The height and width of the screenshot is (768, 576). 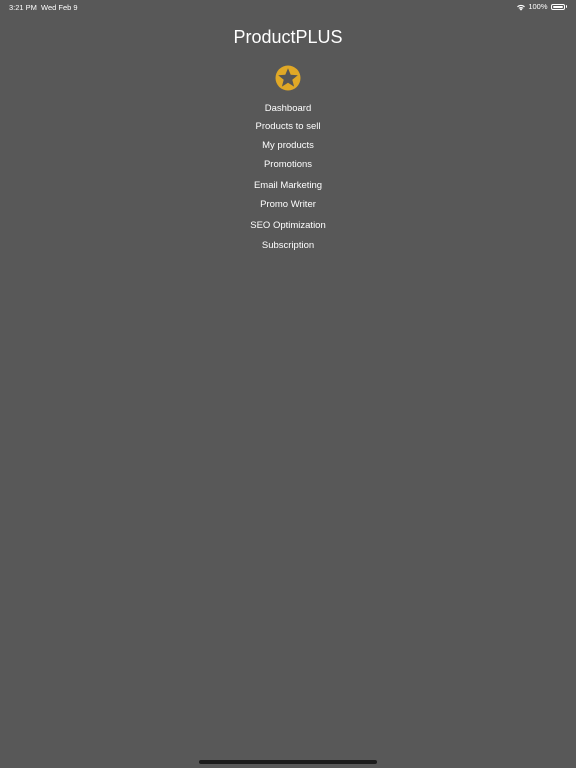 I want to click on battery-icon, so click(x=557, y=6).